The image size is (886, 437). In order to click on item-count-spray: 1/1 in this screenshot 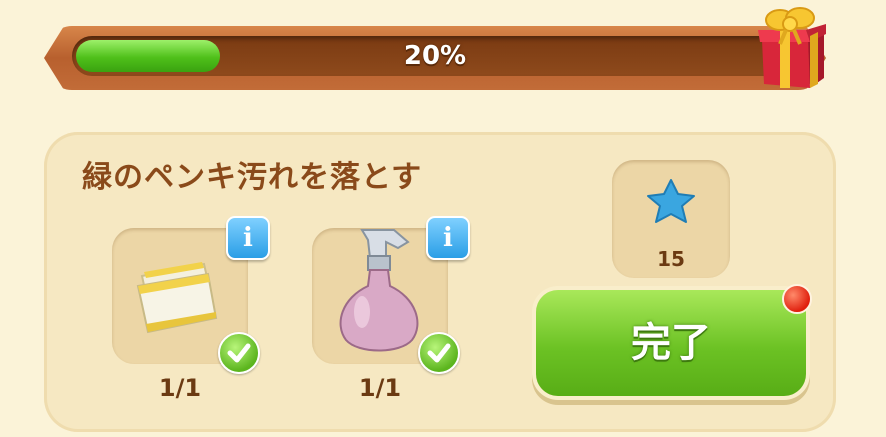, I will do `click(380, 388)`.